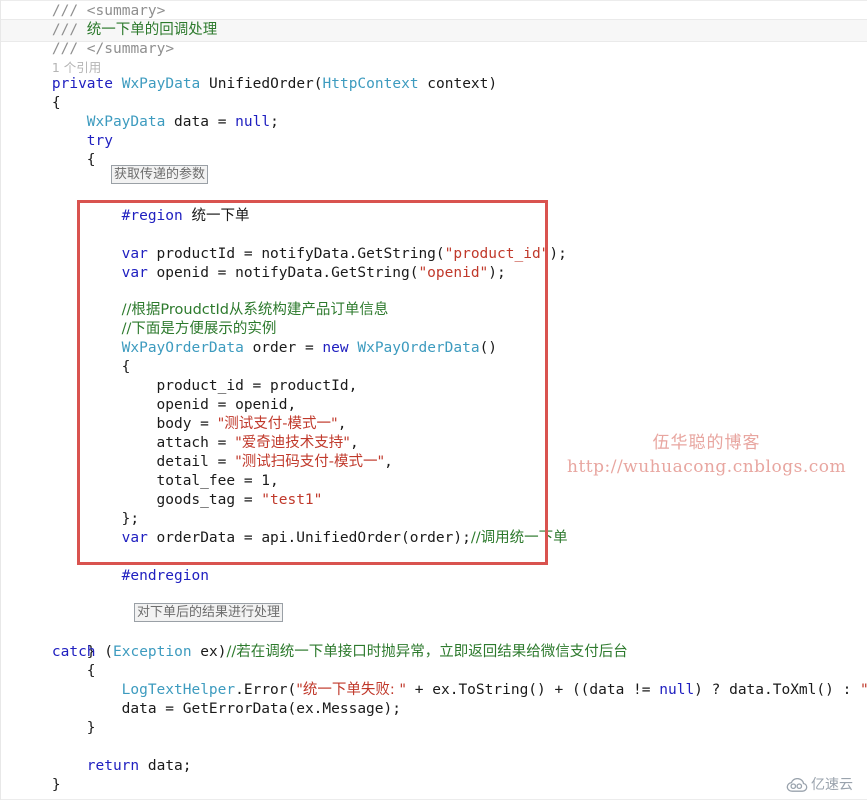 This screenshot has width=867, height=800. I want to click on collapsed-region-handle-result: 对下单后的结果进行处理, so click(209, 612).